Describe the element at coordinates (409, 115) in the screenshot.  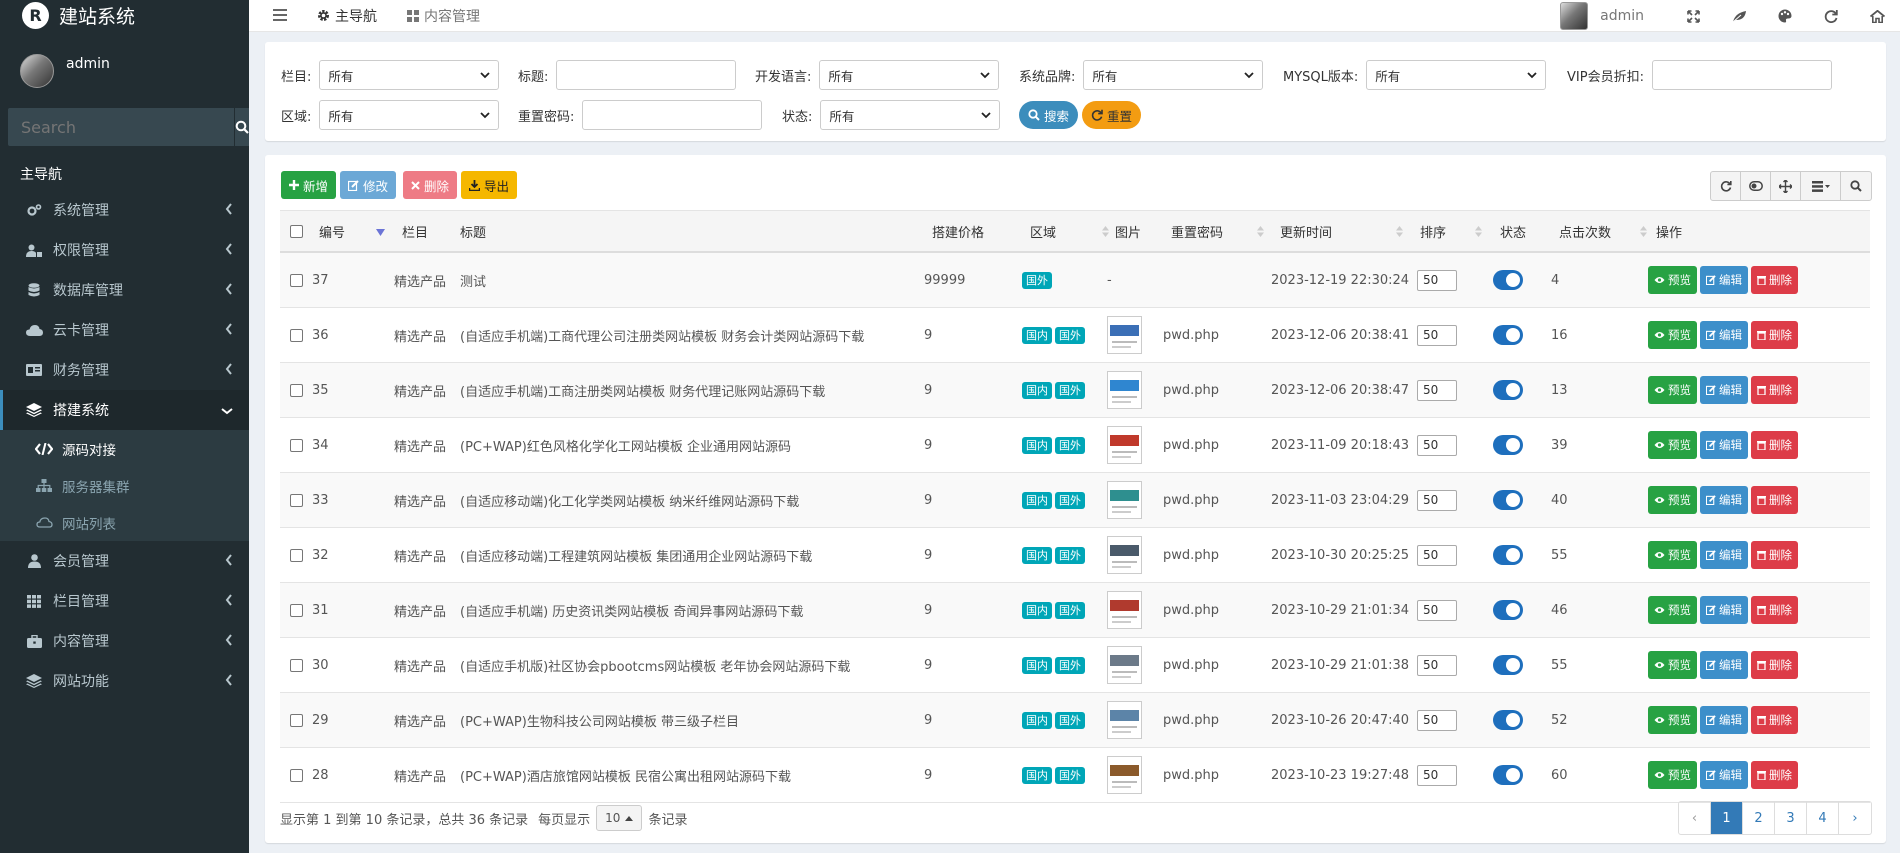
I see `region-select: 所有` at that location.